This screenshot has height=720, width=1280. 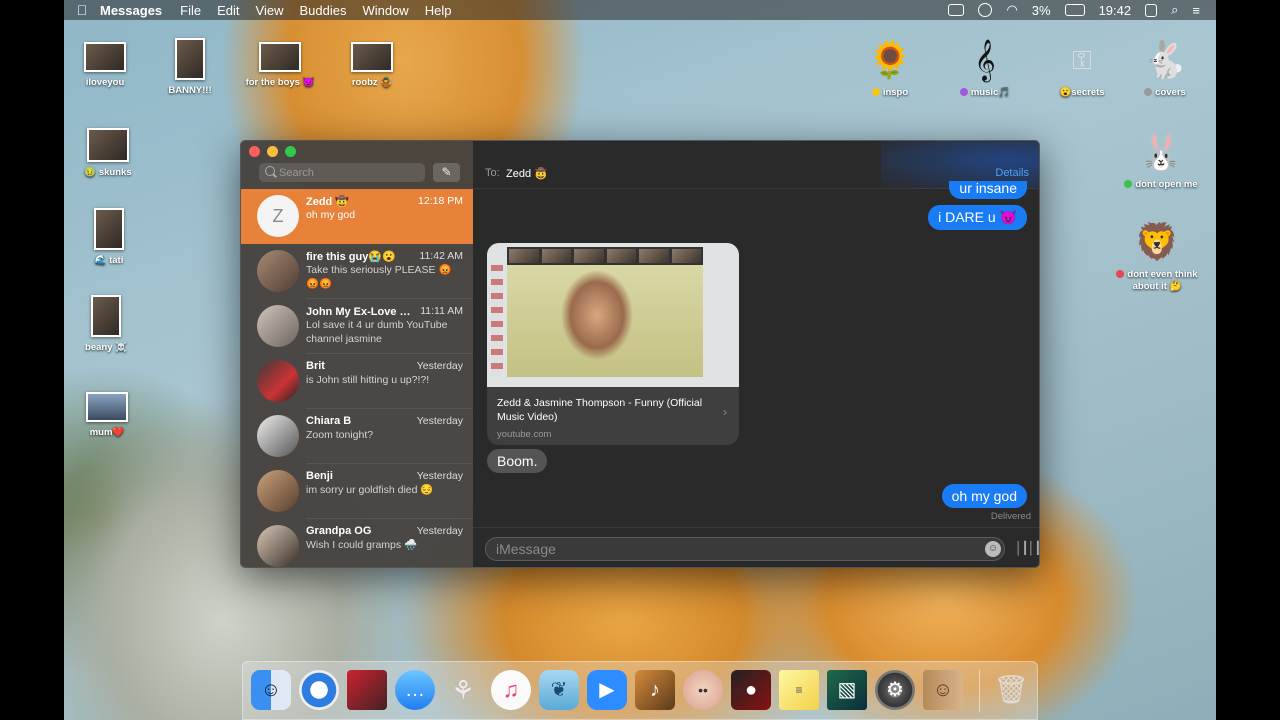 What do you see at coordinates (977, 217) in the screenshot?
I see `message-bubble-sent: i DARE u 😈` at bounding box center [977, 217].